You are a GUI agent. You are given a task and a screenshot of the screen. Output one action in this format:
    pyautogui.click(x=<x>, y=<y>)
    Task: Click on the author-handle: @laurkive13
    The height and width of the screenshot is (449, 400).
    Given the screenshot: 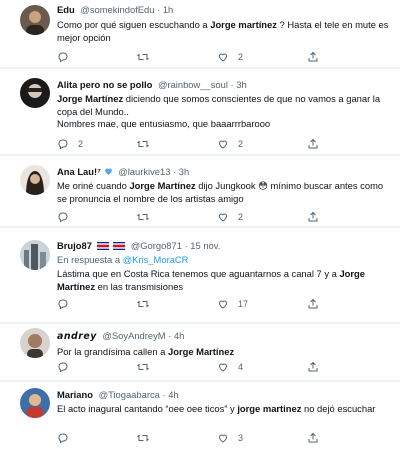 What is the action you would take?
    pyautogui.click(x=144, y=171)
    